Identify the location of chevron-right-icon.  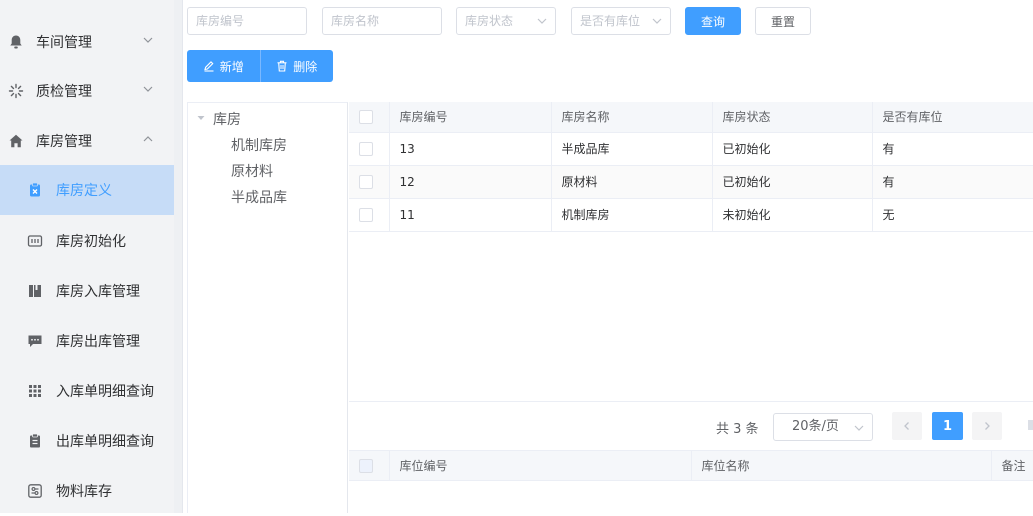
(987, 426).